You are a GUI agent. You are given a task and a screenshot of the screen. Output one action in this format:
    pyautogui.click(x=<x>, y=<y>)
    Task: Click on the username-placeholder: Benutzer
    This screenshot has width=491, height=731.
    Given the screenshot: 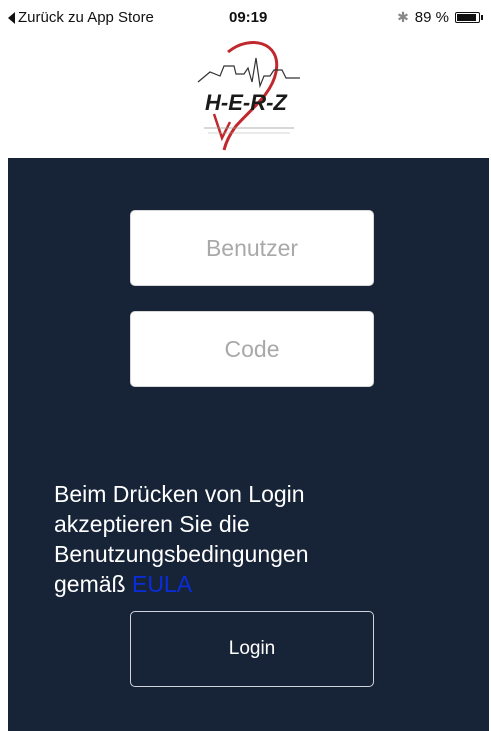 What is the action you would take?
    pyautogui.click(x=252, y=247)
    